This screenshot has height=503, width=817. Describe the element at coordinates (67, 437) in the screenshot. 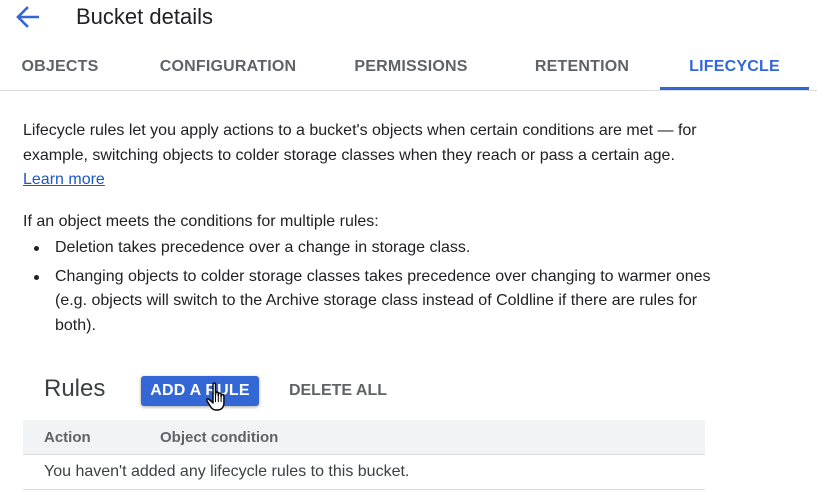

I see `column-header-action: Action` at that location.